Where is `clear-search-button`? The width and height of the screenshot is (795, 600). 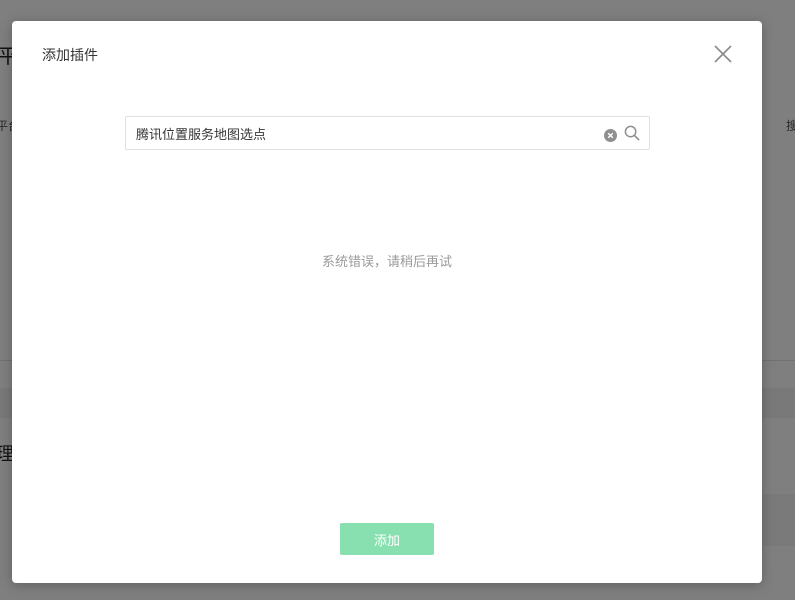
clear-search-button is located at coordinates (610, 134).